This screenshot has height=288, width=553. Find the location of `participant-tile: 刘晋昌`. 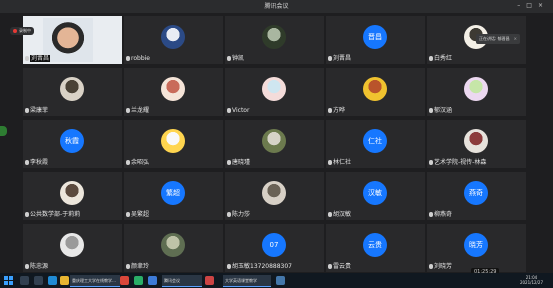

participant-tile: 刘晋昌 is located at coordinates (72, 40).